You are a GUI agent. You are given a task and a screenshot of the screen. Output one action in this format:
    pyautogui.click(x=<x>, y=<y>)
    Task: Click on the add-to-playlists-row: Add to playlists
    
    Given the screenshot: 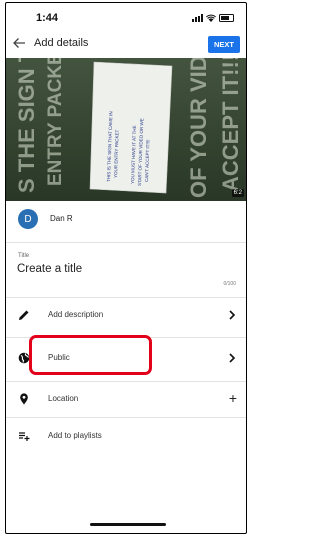 What is the action you would take?
    pyautogui.click(x=126, y=436)
    